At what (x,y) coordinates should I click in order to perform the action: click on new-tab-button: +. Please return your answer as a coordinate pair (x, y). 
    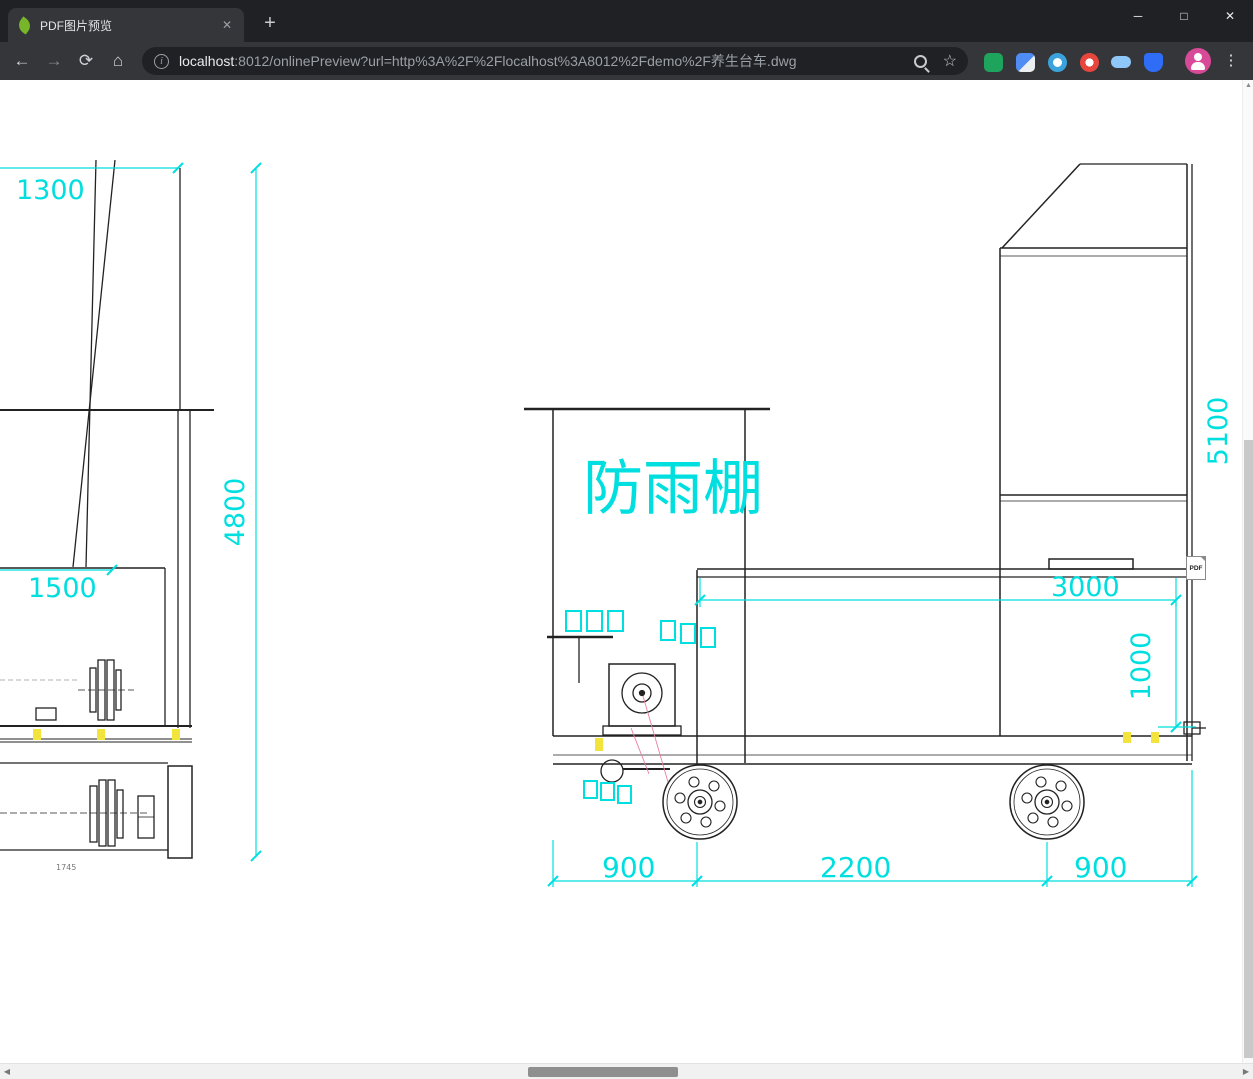
    Looking at the image, I should click on (270, 24).